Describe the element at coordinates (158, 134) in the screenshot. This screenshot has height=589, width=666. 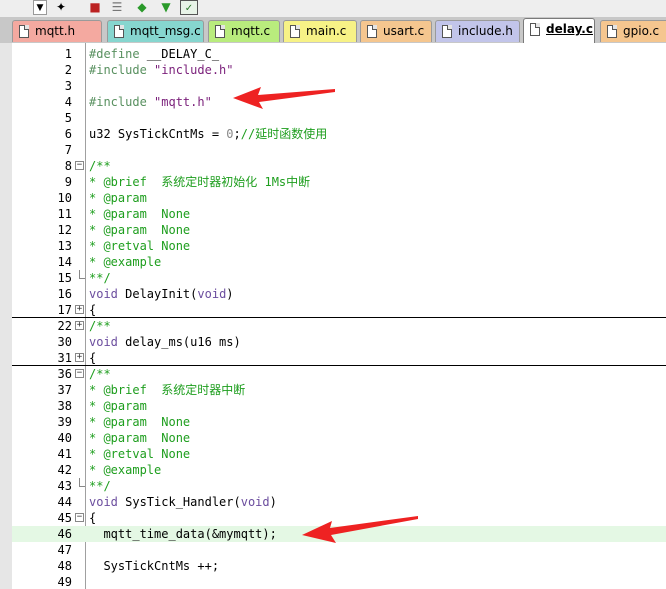
I see `code-token: u32 SysTickCntMs =` at that location.